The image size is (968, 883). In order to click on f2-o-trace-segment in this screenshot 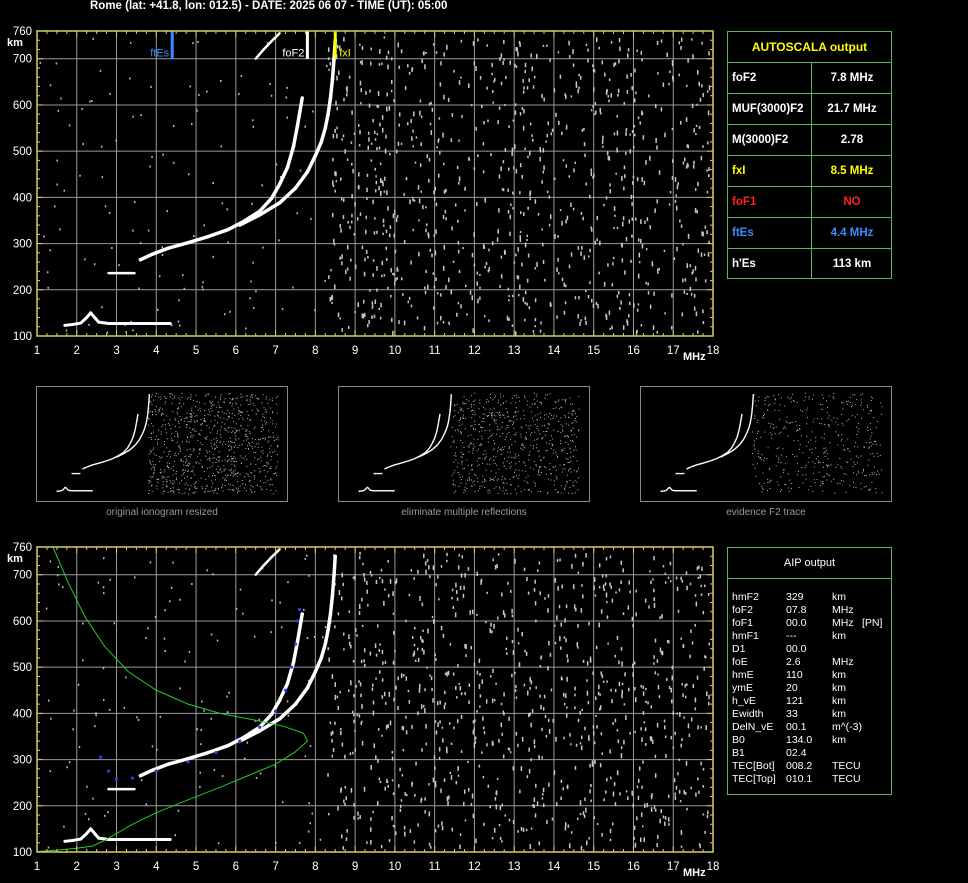, I will do `click(298, 117)`.